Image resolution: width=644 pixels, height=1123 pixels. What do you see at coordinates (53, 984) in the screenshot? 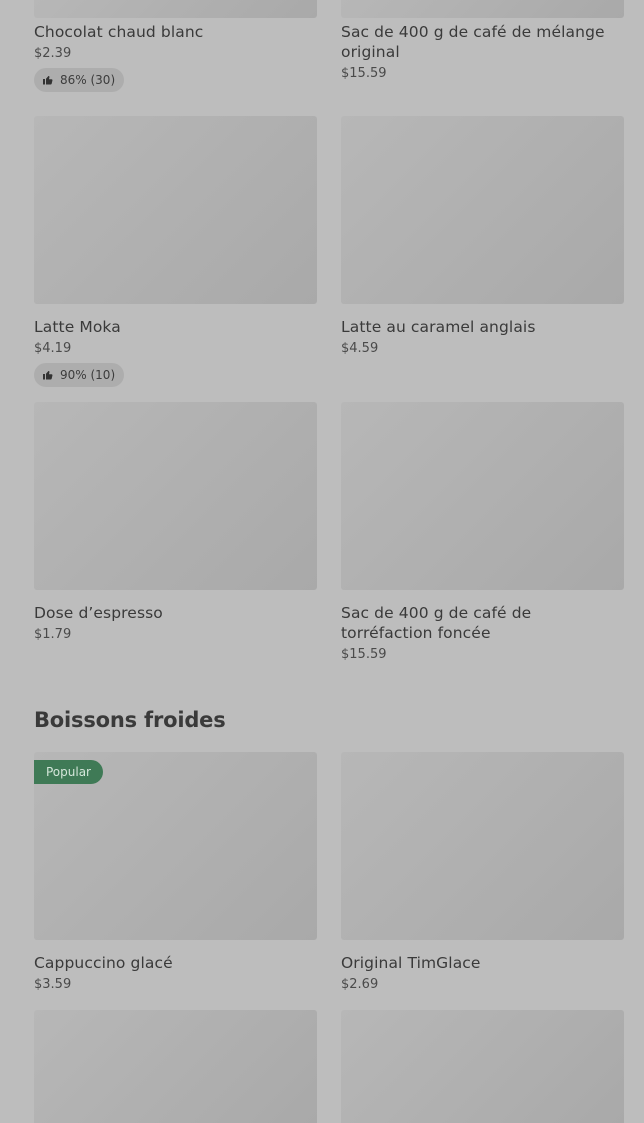
I see `product-price: $3.59` at bounding box center [53, 984].